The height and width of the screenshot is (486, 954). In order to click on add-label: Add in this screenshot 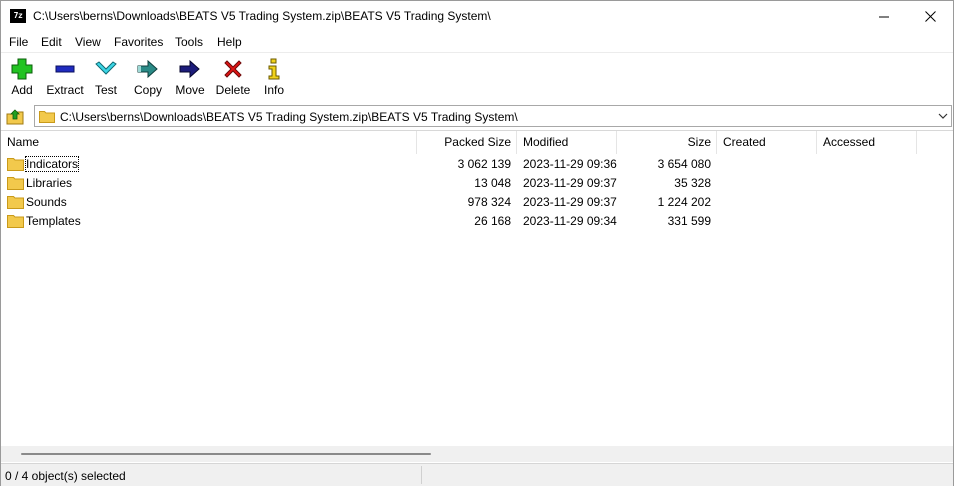, I will do `click(22, 90)`.